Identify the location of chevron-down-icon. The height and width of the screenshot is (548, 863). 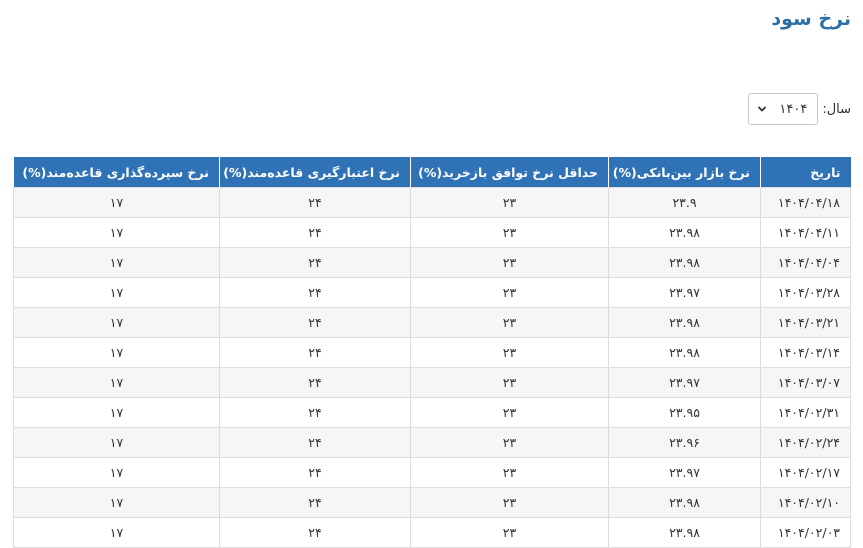
(762, 109).